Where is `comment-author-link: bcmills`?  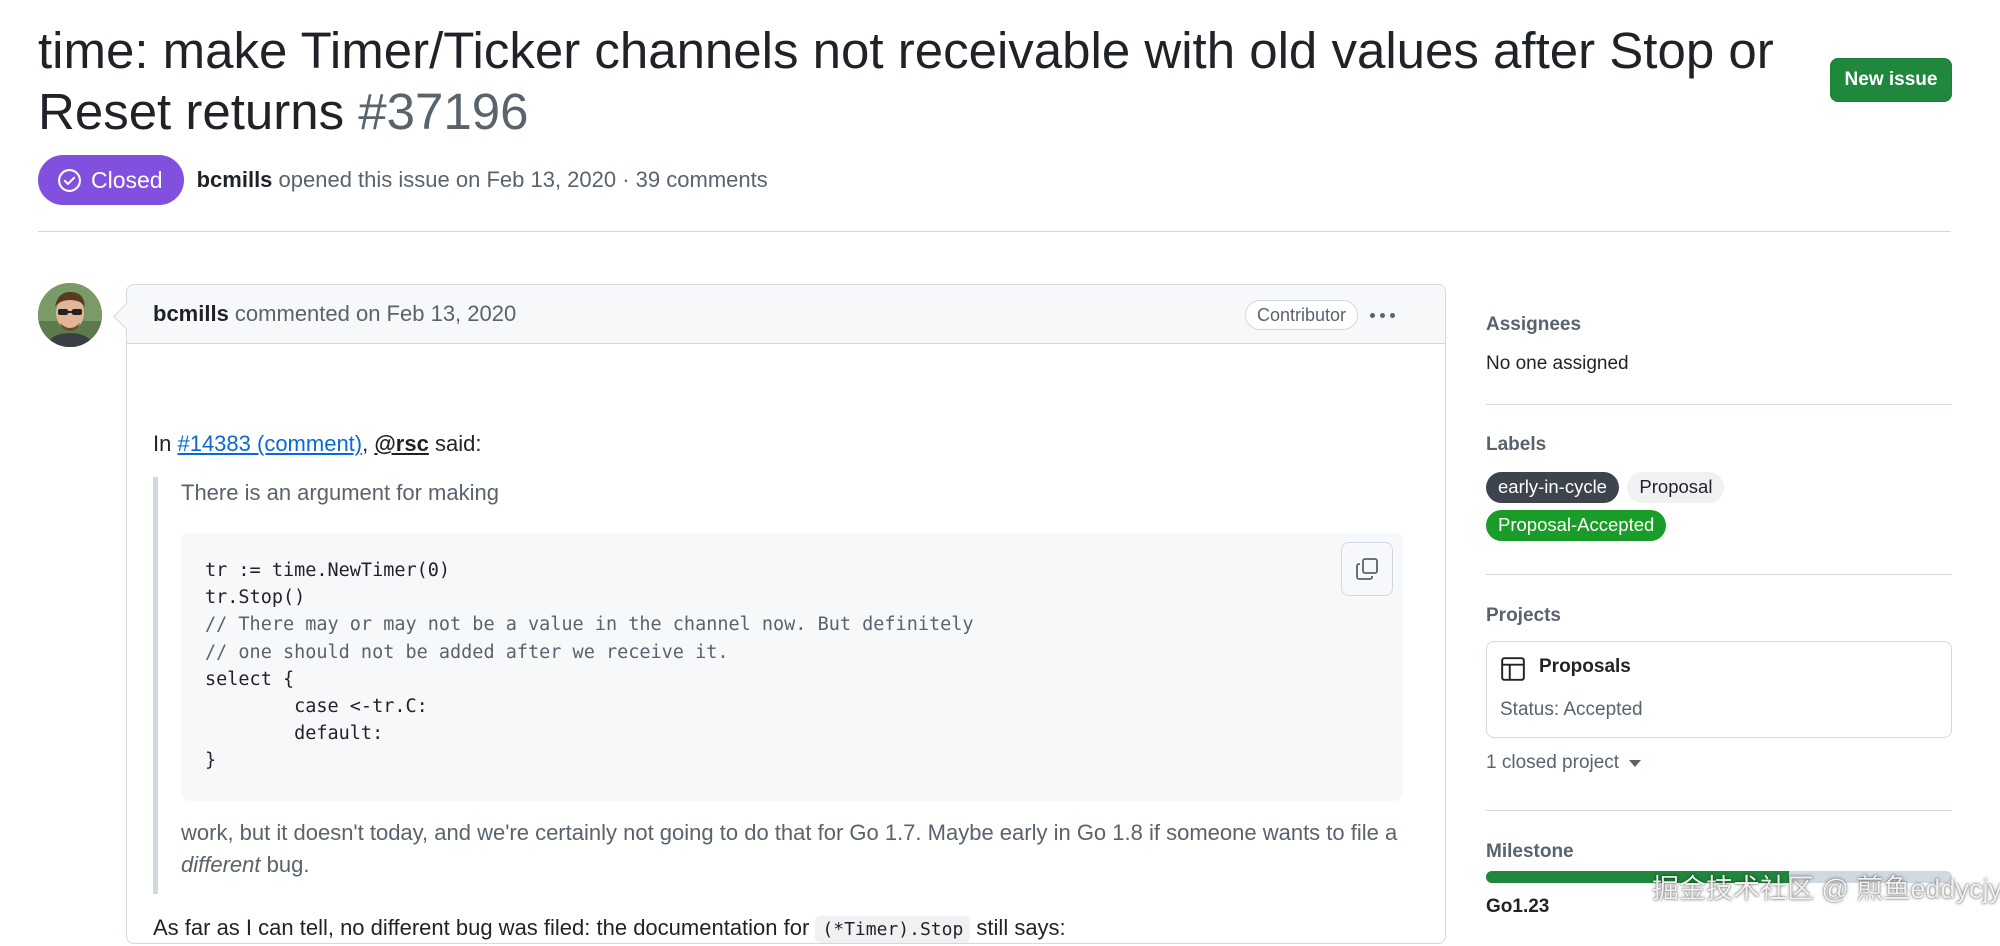
comment-author-link: bcmills is located at coordinates (191, 313).